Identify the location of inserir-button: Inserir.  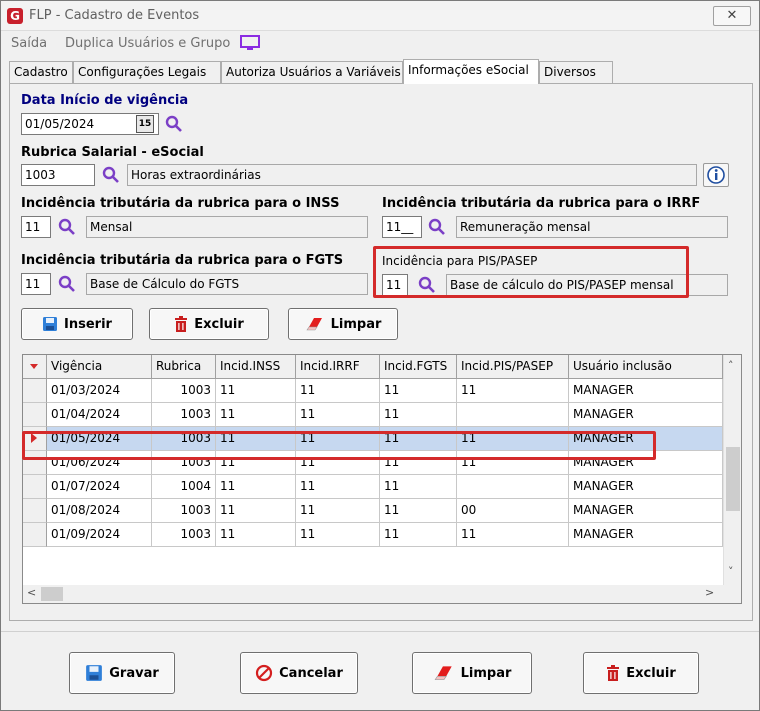
(77, 324).